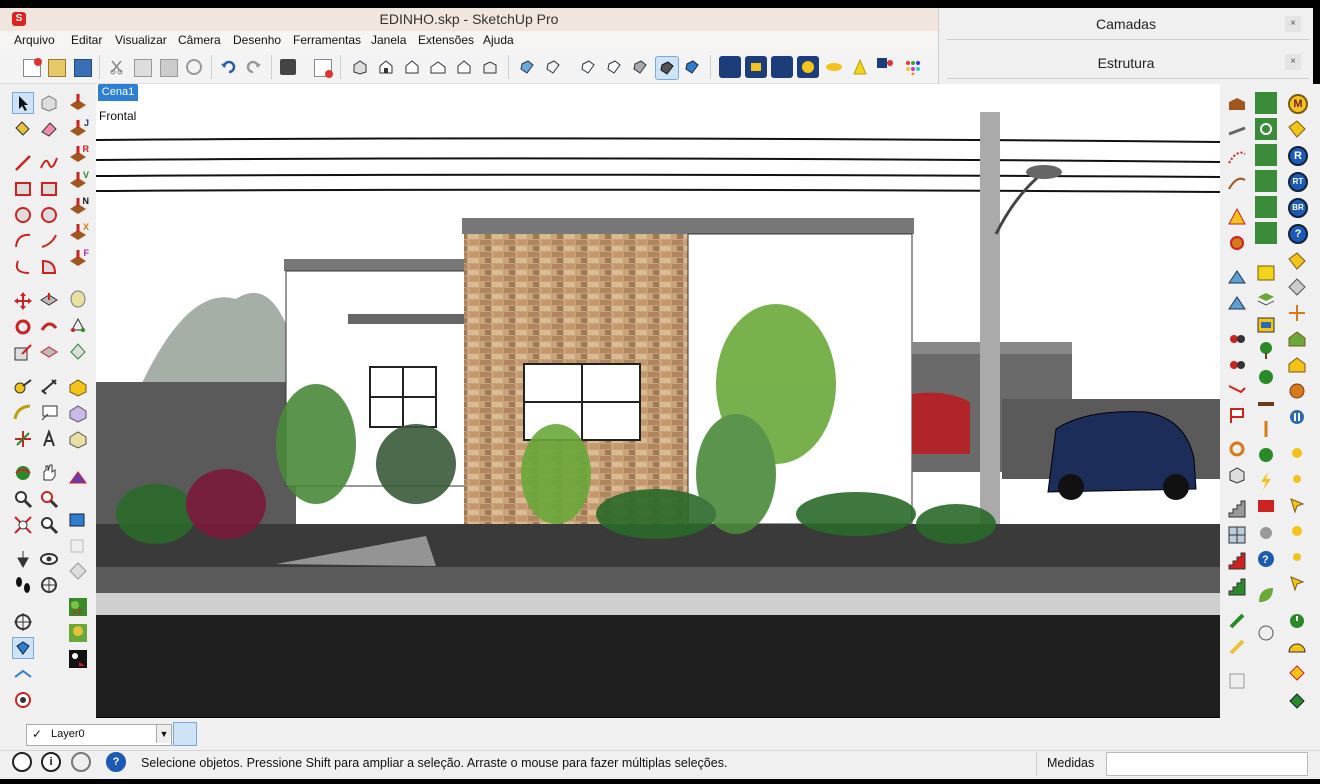 This screenshot has width=1320, height=784. Describe the element at coordinates (78, 299) in the screenshot. I see `shell-icon` at that location.